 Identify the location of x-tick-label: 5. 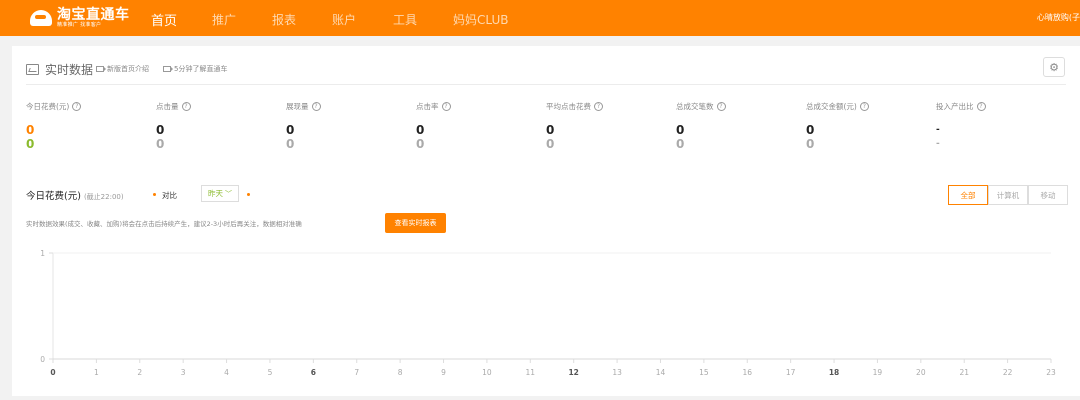
(270, 372).